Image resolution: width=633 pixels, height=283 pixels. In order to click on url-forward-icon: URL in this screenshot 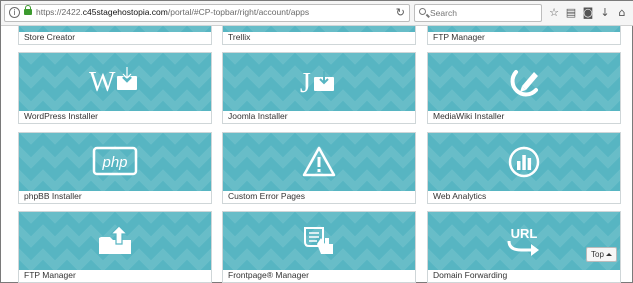, I will do `click(523, 241)`.